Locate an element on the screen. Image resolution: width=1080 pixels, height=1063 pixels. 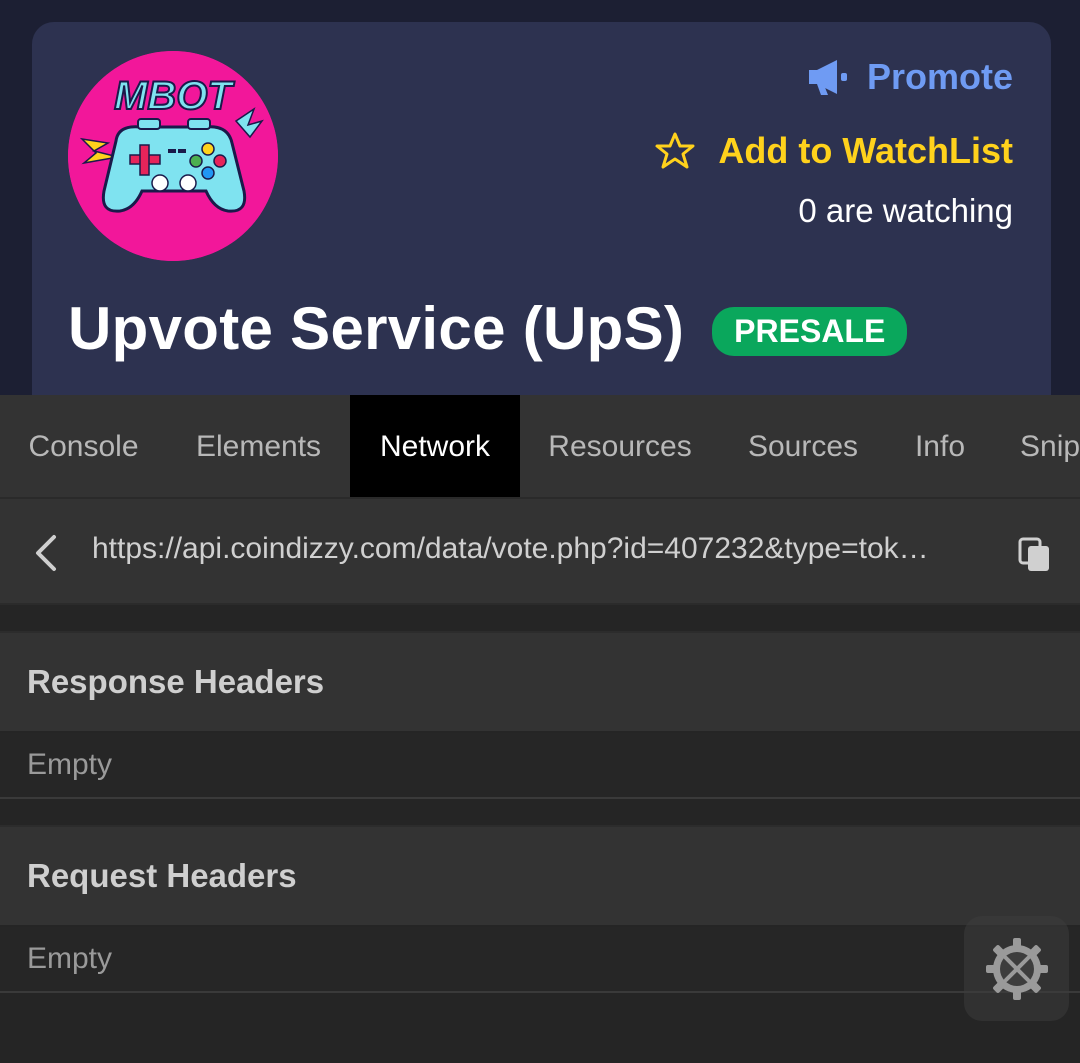
gamepad-logo-image: MBOT is located at coordinates (173, 156).